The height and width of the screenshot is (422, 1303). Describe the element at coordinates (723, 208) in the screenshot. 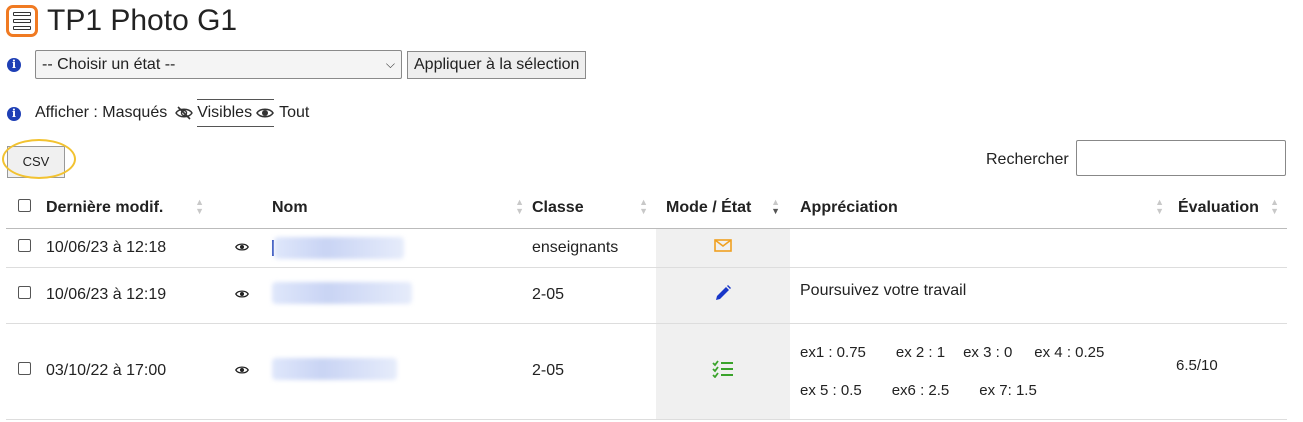

I see `col-mode: Mode / État ▲ ▼` at that location.